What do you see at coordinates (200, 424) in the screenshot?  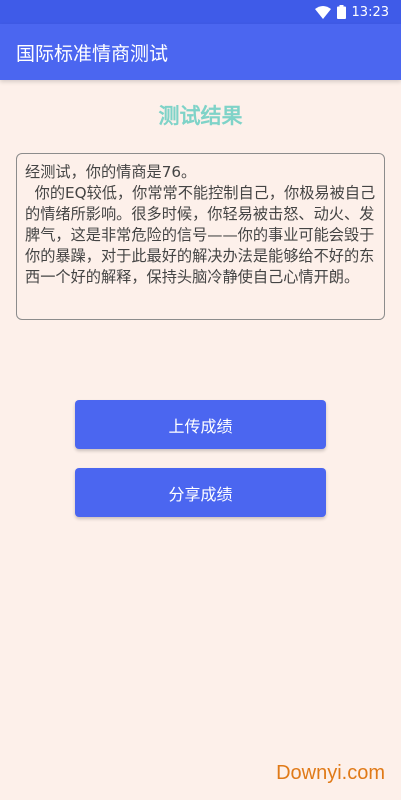 I see `upload-score-button: 上传成绩` at bounding box center [200, 424].